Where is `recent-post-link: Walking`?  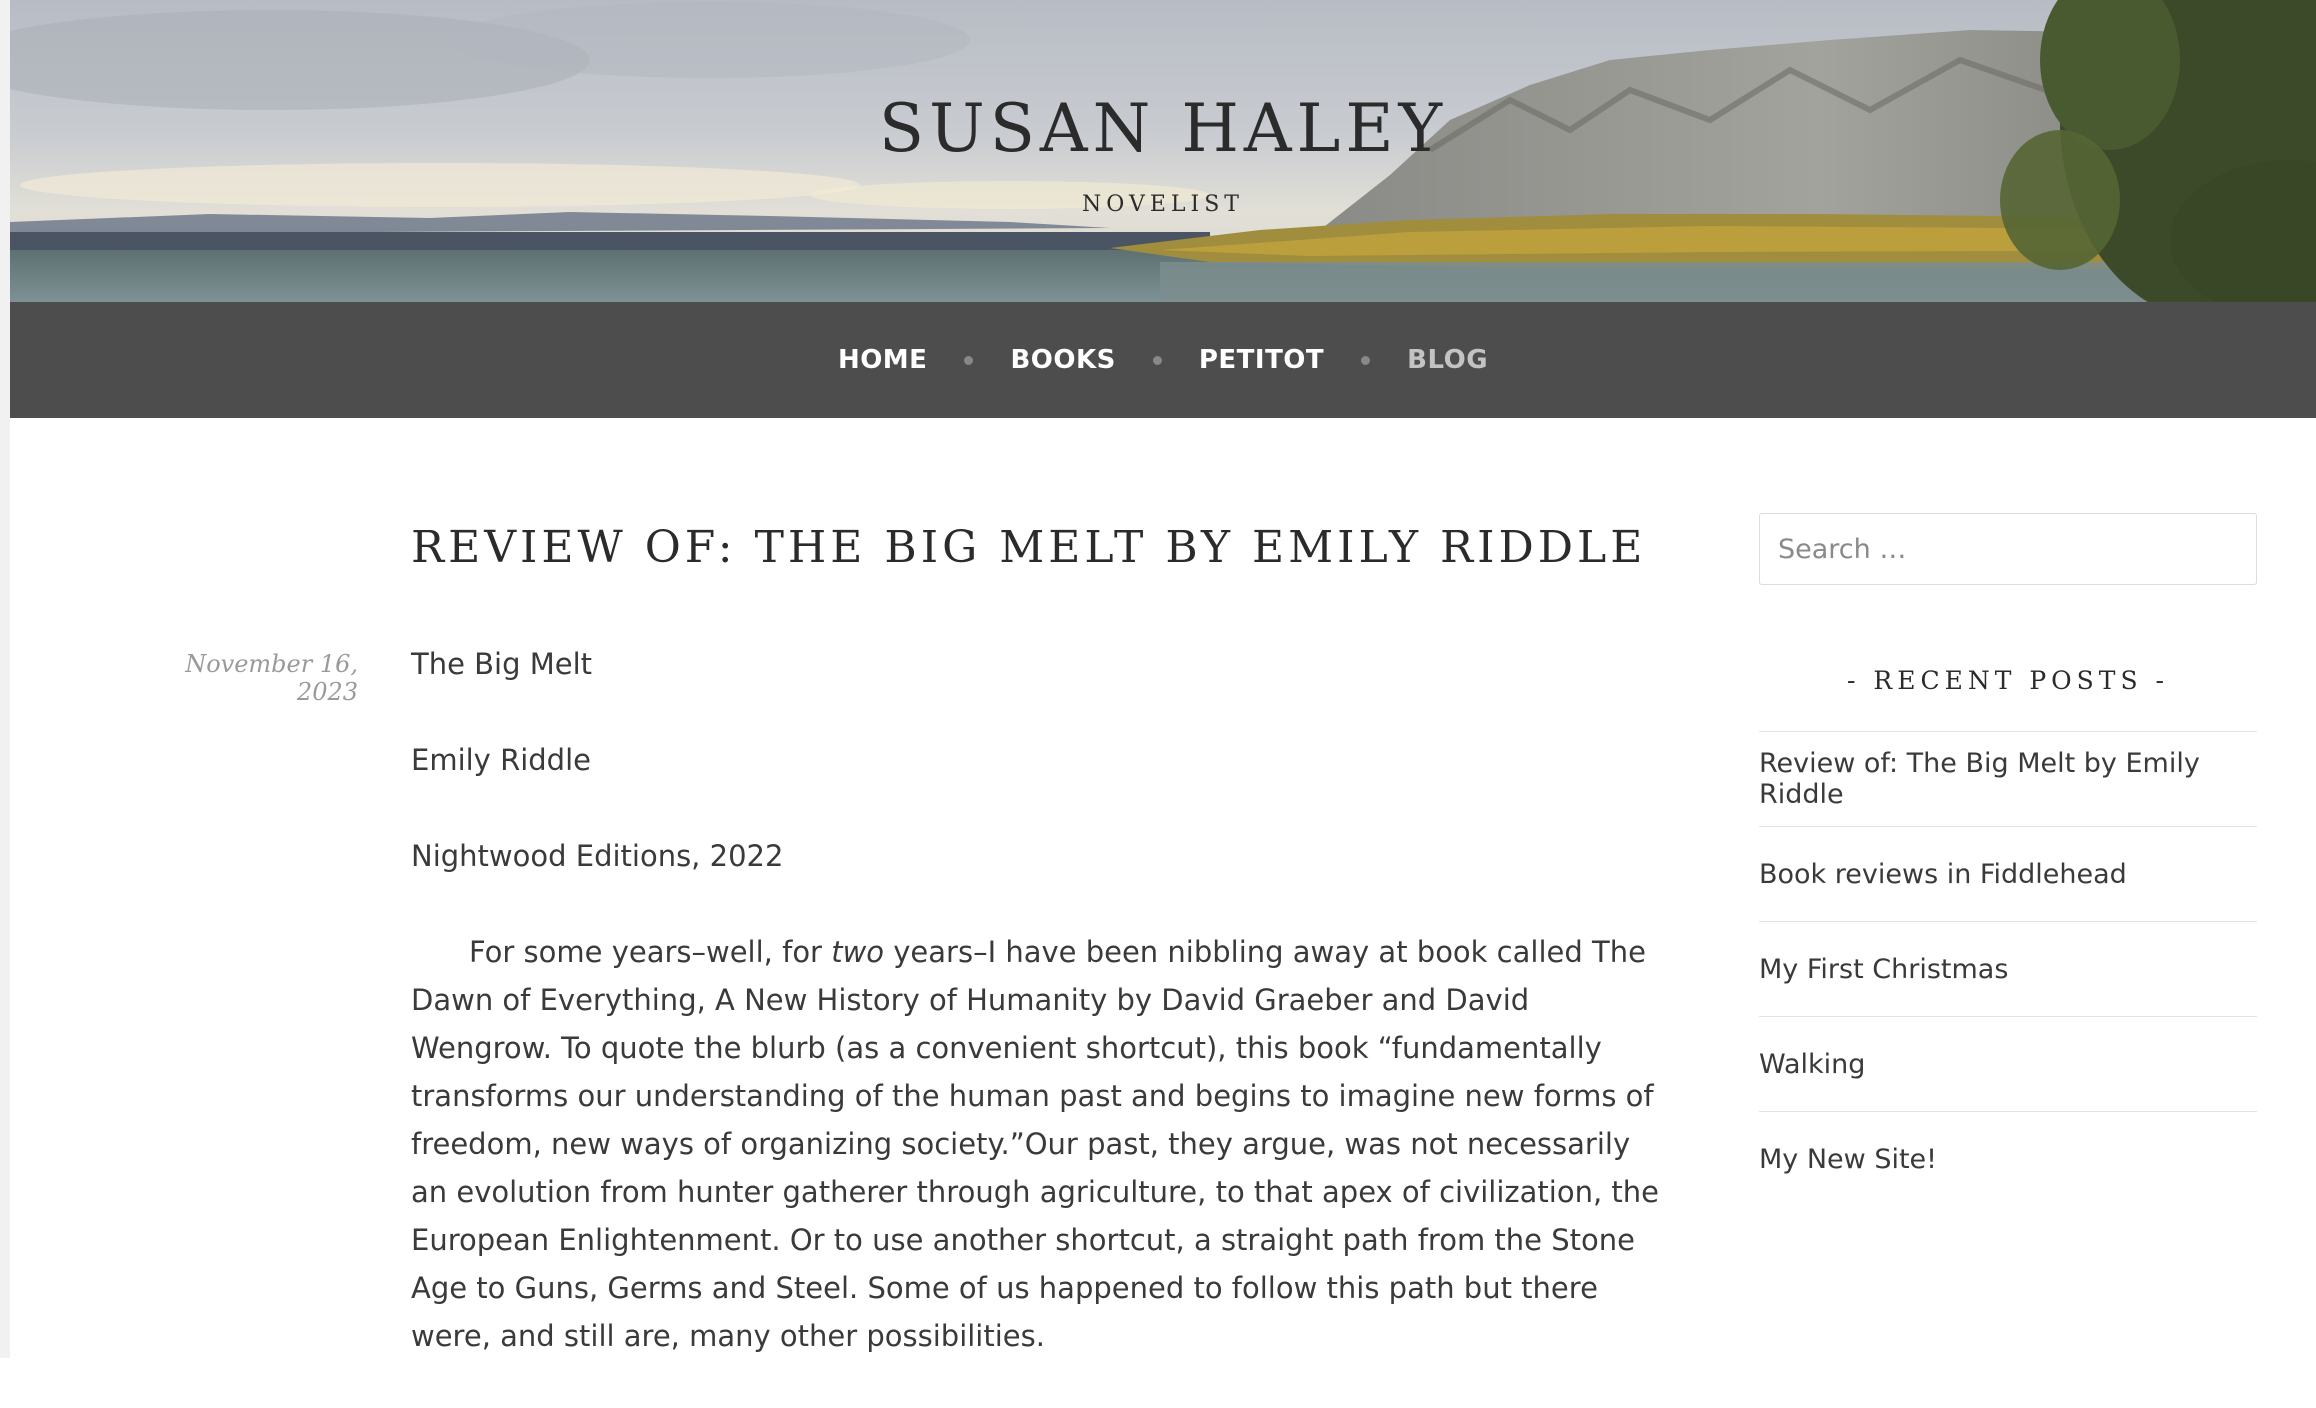
recent-post-link: Walking is located at coordinates (1812, 1064).